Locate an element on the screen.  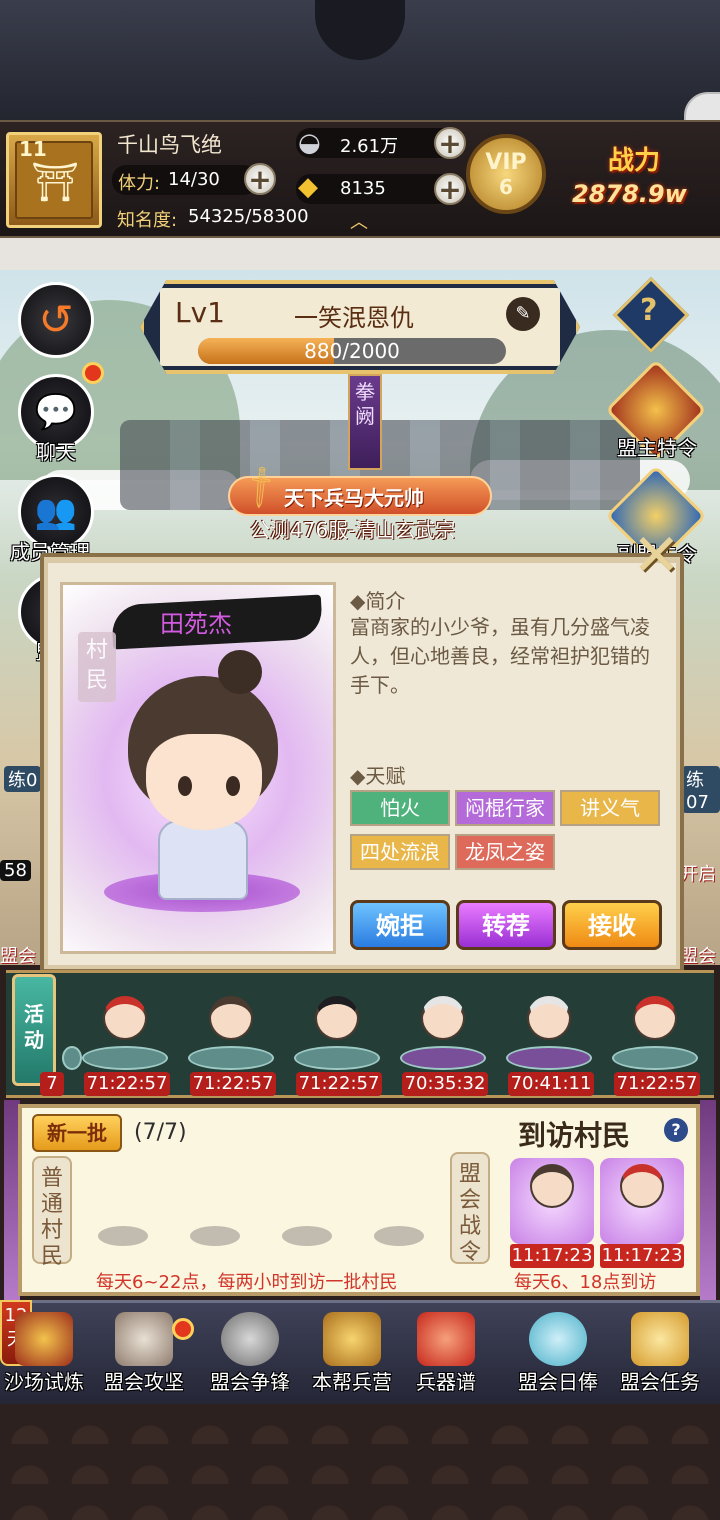
server-name: 公测476服-清山玄武宗 is located at coordinates (353, 530).